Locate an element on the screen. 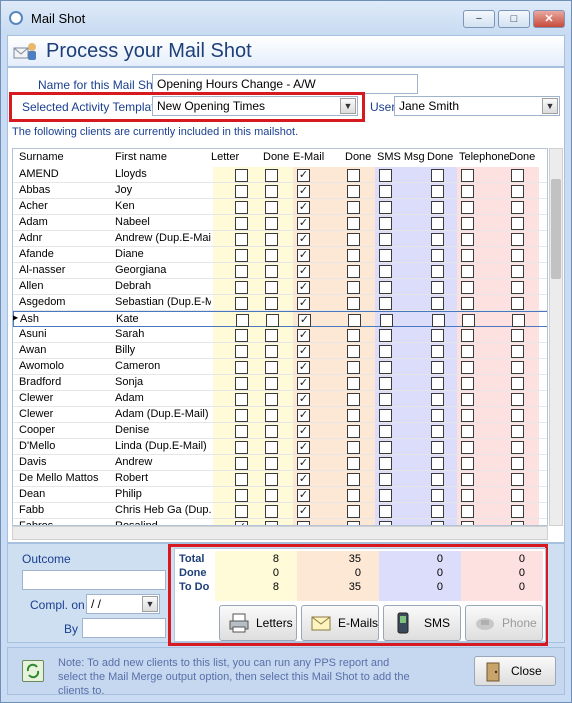 The image size is (572, 703). surname-cell: Allen is located at coordinates (65, 286).